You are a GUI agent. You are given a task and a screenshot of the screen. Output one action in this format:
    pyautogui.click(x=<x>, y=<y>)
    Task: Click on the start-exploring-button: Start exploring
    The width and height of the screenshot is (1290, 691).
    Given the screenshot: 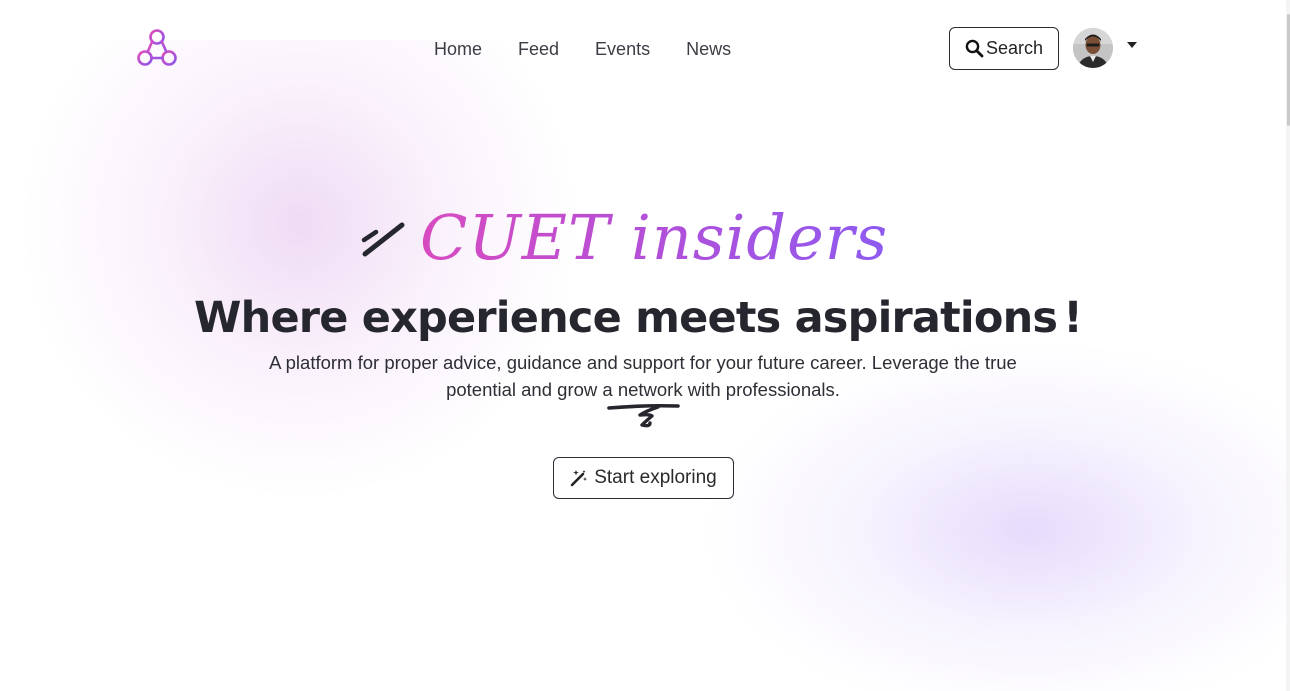 What is the action you would take?
    pyautogui.click(x=643, y=478)
    